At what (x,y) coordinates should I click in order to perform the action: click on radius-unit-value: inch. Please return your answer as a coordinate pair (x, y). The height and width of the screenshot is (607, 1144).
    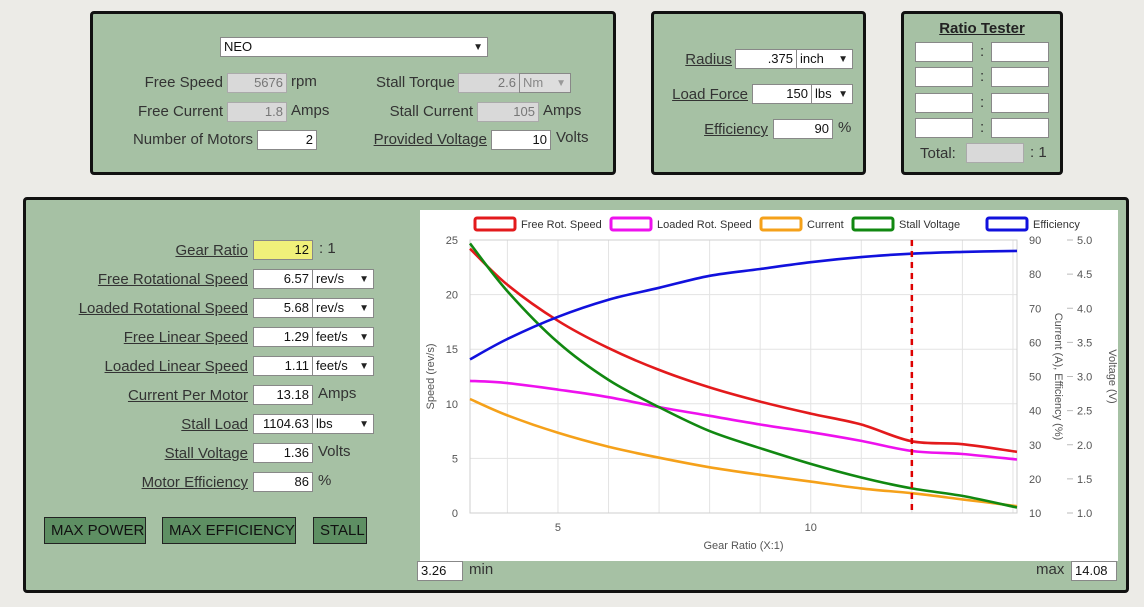
    Looking at the image, I should click on (812, 58).